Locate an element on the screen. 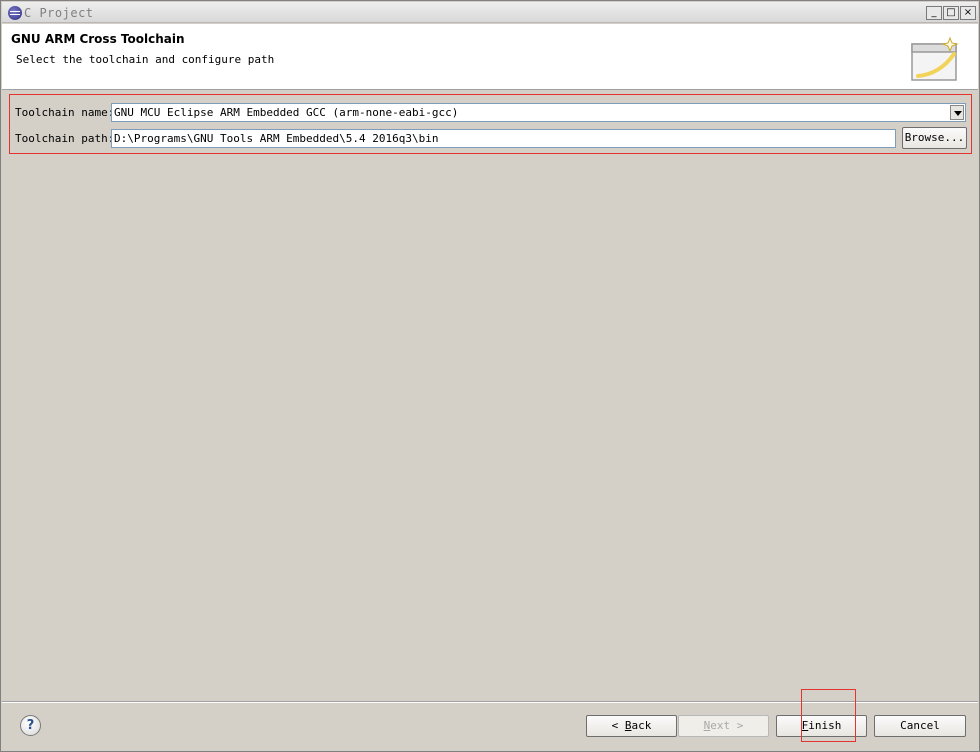  finish-highlight-box is located at coordinates (828, 715).